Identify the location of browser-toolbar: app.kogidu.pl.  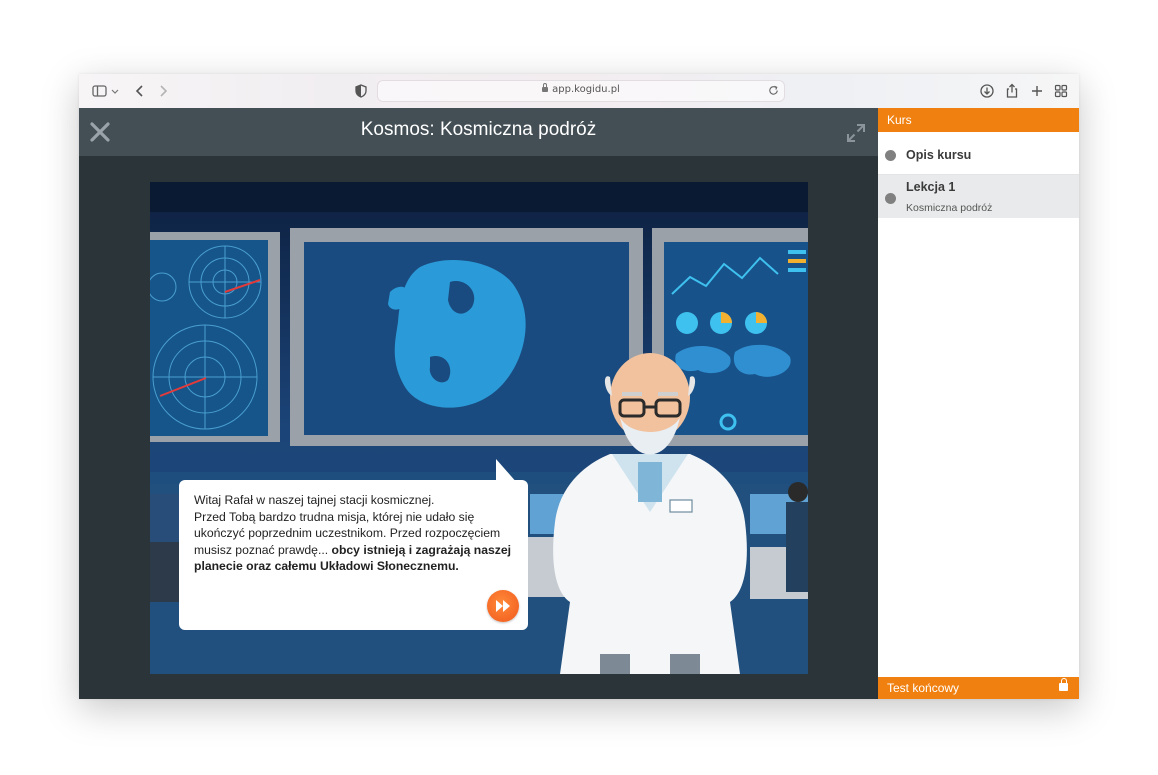
(579, 91).